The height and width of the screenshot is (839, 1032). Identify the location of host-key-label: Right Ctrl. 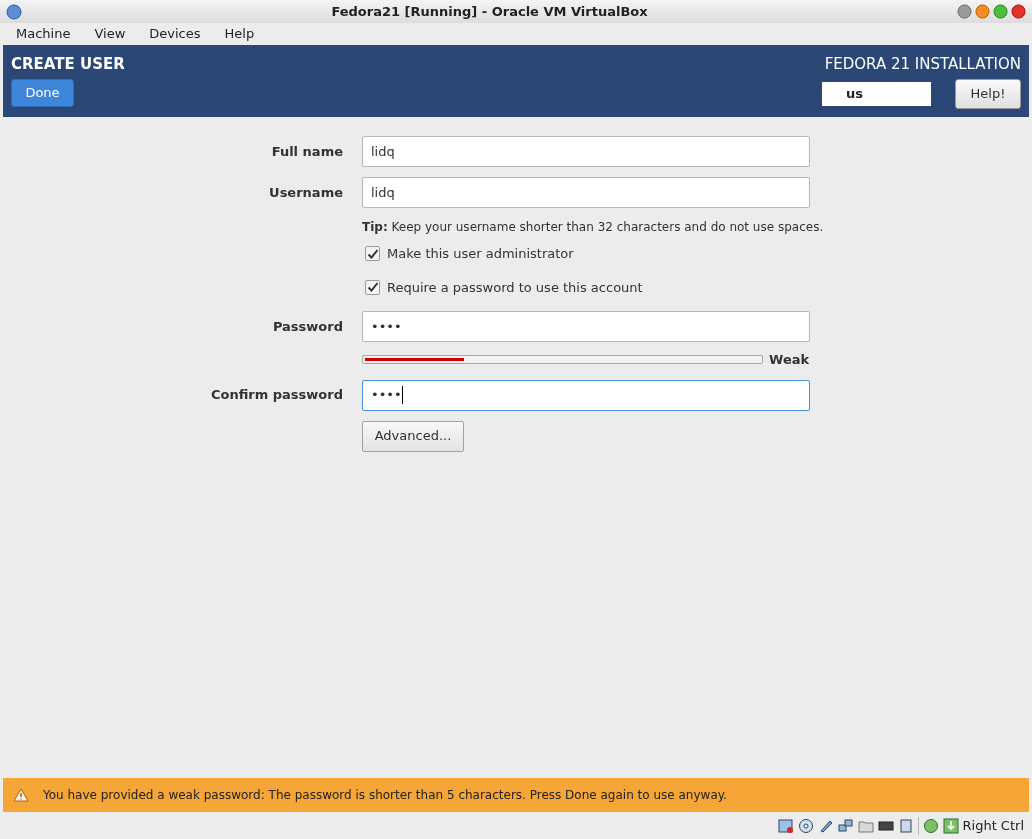
(993, 825).